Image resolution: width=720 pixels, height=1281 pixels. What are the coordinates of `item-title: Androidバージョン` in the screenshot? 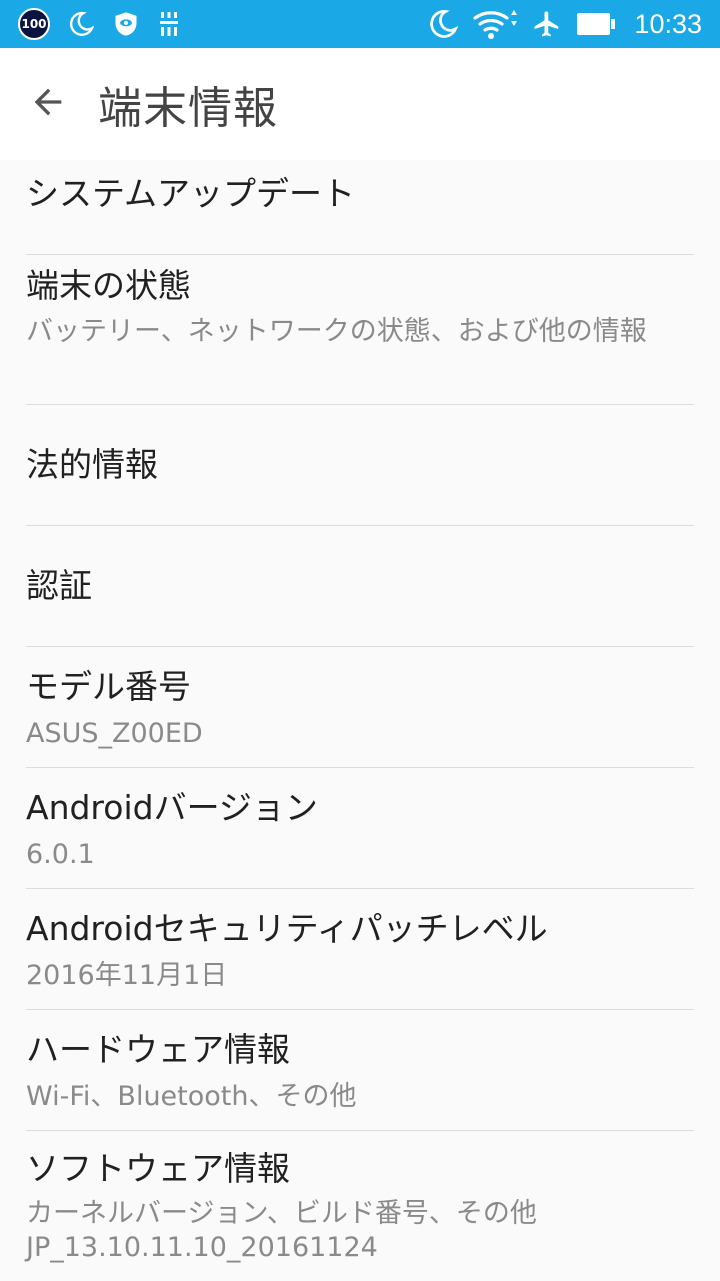 It's located at (172, 807).